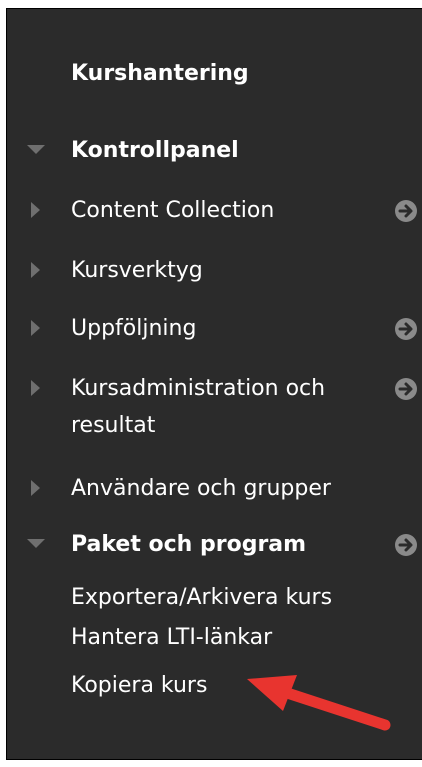 This screenshot has height=767, width=422. What do you see at coordinates (113, 425) in the screenshot?
I see `menu-item-label-line2: resultat` at bounding box center [113, 425].